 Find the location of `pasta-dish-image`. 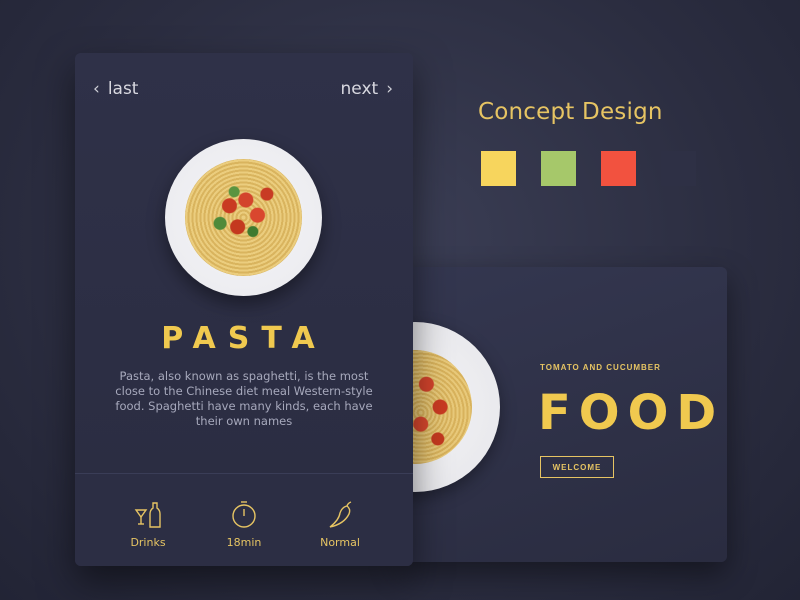

pasta-dish-image is located at coordinates (243, 217).